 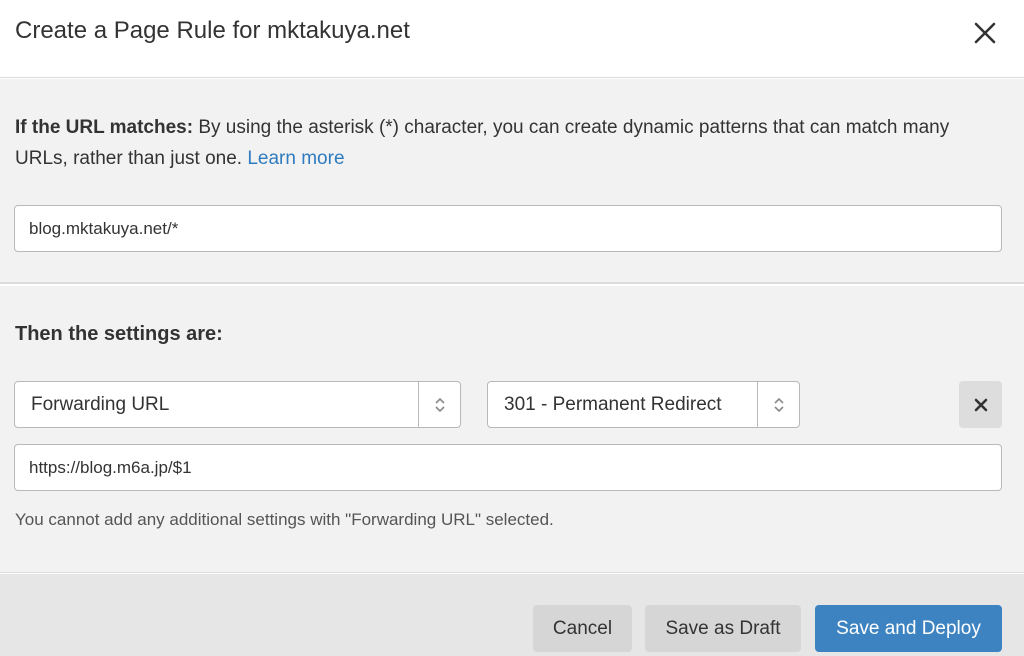 What do you see at coordinates (237, 404) in the screenshot?
I see `setting-select: Forwarding URL` at bounding box center [237, 404].